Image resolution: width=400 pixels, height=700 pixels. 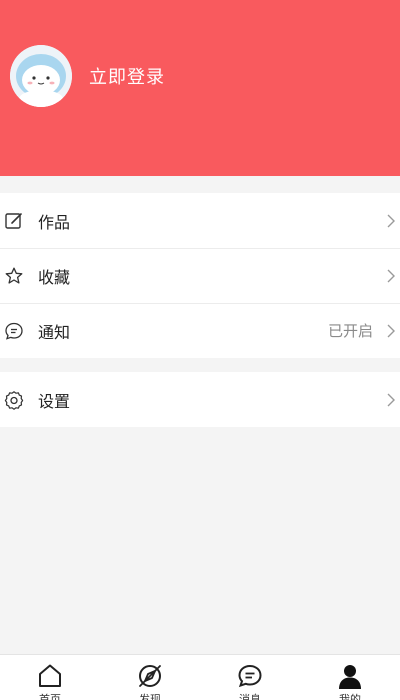 I want to click on menu-item-label: 收藏, so click(x=54, y=277).